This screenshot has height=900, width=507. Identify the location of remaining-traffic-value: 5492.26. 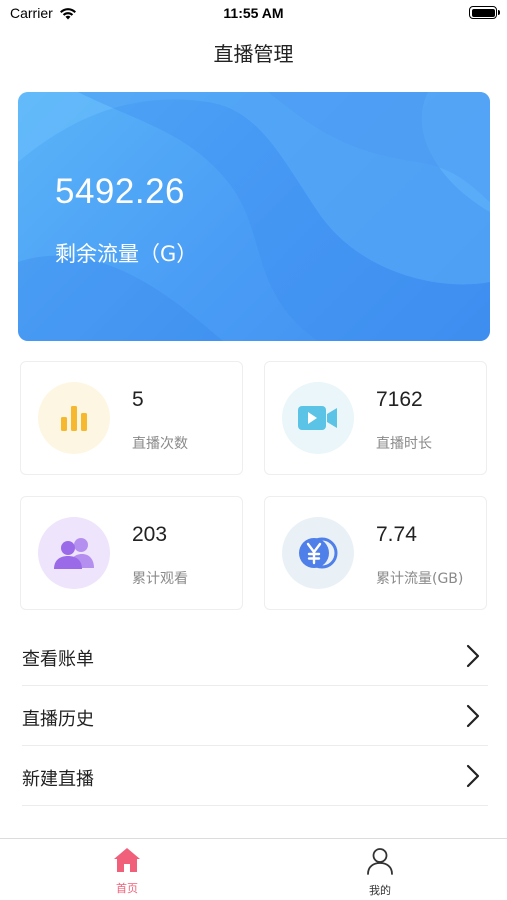
(120, 191).